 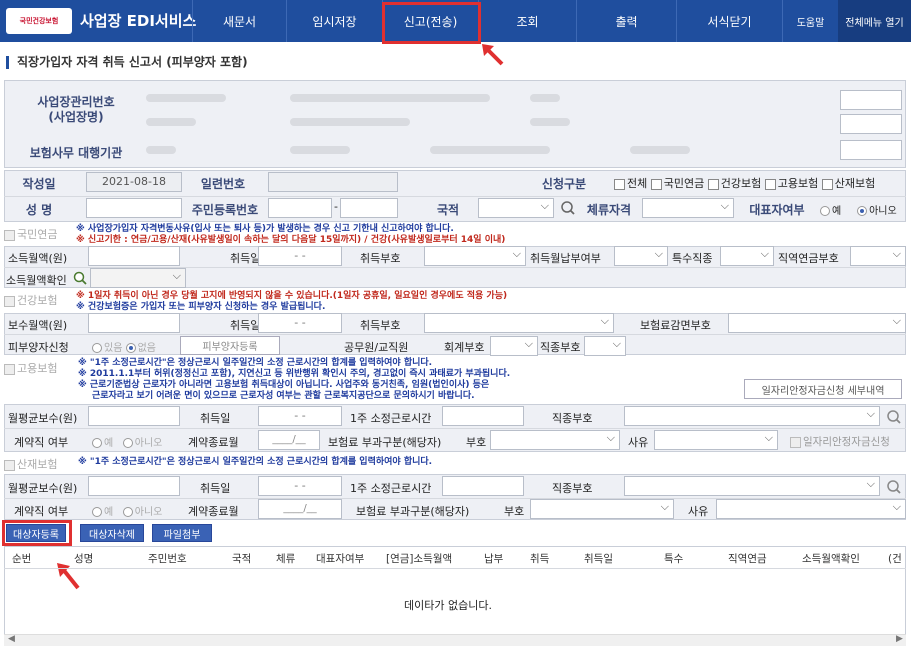 I want to click on all-menu-button: 전체메뉴 열기, so click(x=874, y=21).